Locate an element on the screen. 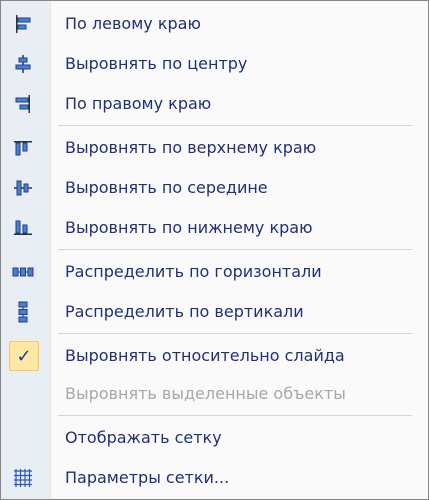  menu-item-distribute-vertically: Распределить по вертикали is located at coordinates (214, 312).